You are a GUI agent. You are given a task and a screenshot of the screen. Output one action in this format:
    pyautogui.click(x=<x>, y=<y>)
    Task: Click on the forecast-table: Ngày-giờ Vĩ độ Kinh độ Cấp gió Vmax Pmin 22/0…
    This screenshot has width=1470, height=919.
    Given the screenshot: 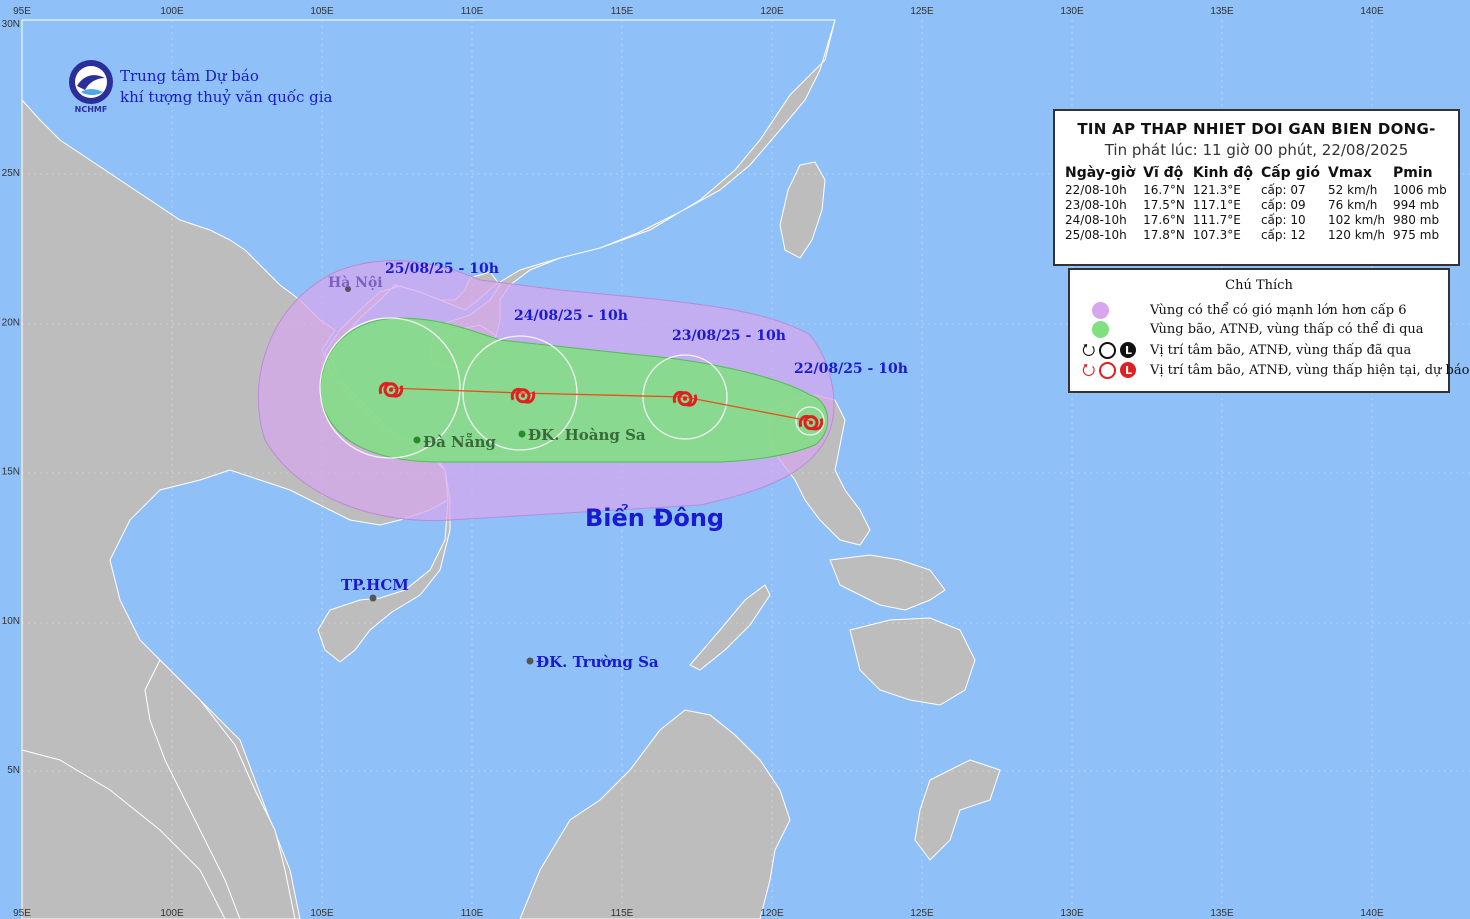 What is the action you would take?
    pyautogui.click(x=1260, y=204)
    